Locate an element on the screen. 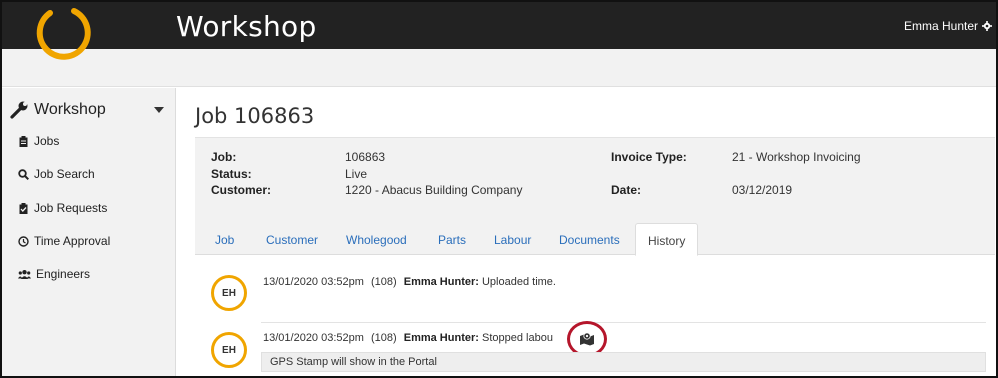 The image size is (998, 378). job-label: Job: is located at coordinates (224, 157).